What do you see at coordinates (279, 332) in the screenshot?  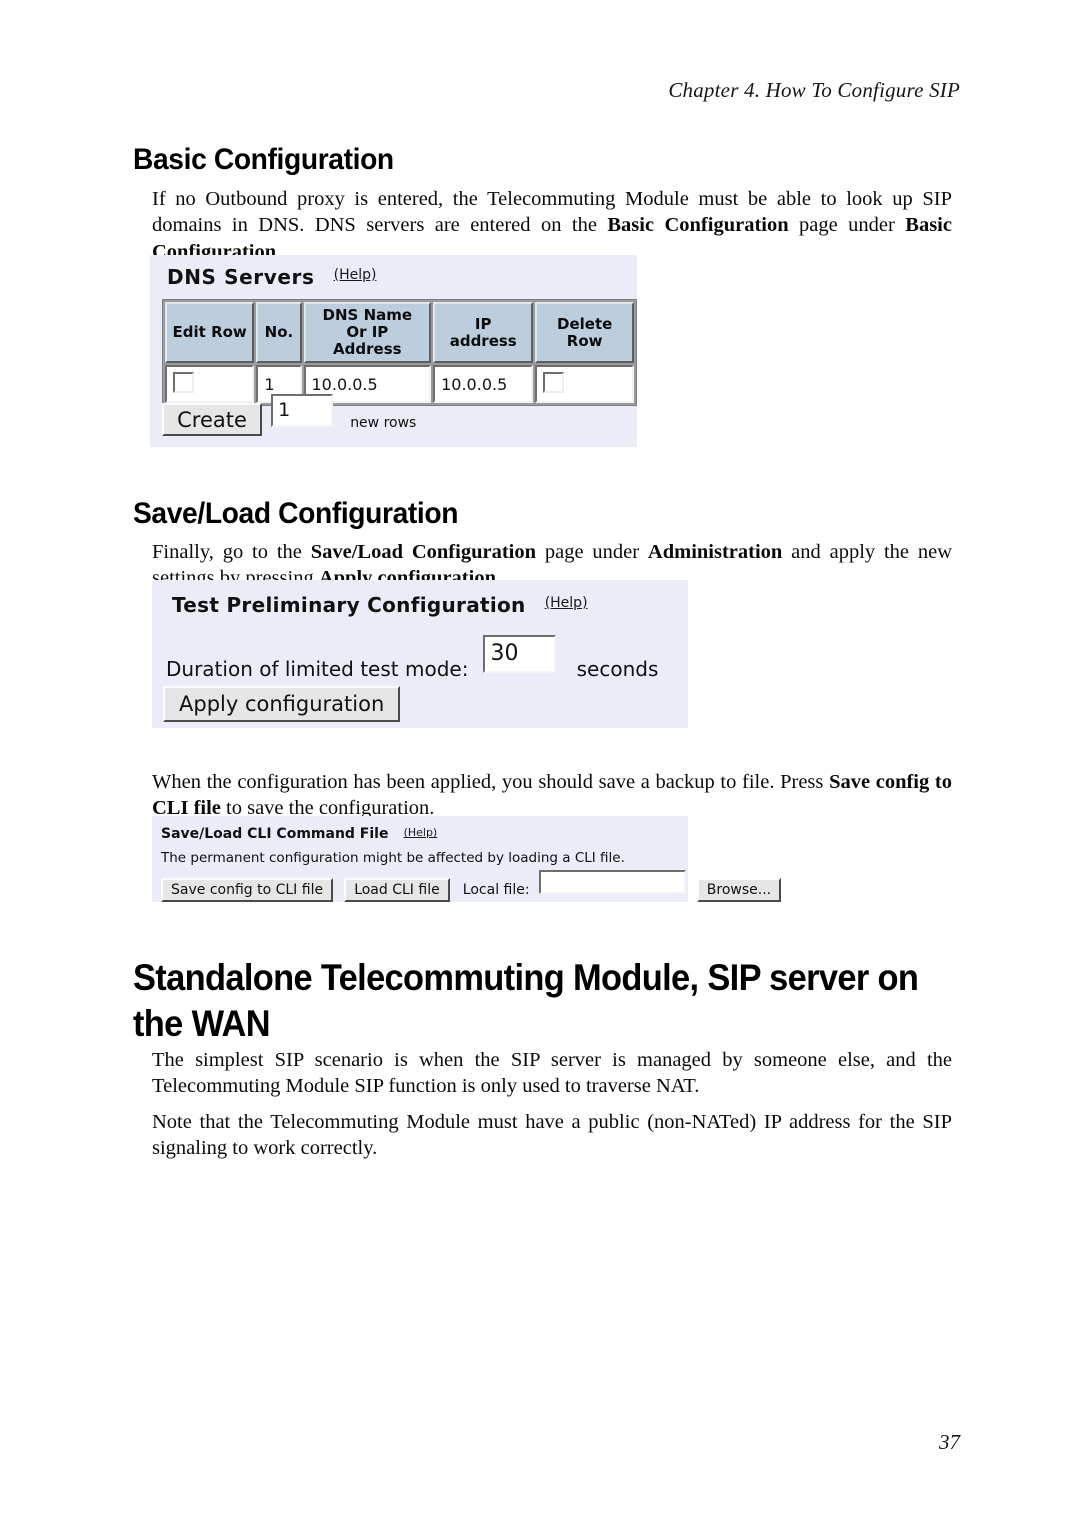 I see `column-header-no: No.` at bounding box center [279, 332].